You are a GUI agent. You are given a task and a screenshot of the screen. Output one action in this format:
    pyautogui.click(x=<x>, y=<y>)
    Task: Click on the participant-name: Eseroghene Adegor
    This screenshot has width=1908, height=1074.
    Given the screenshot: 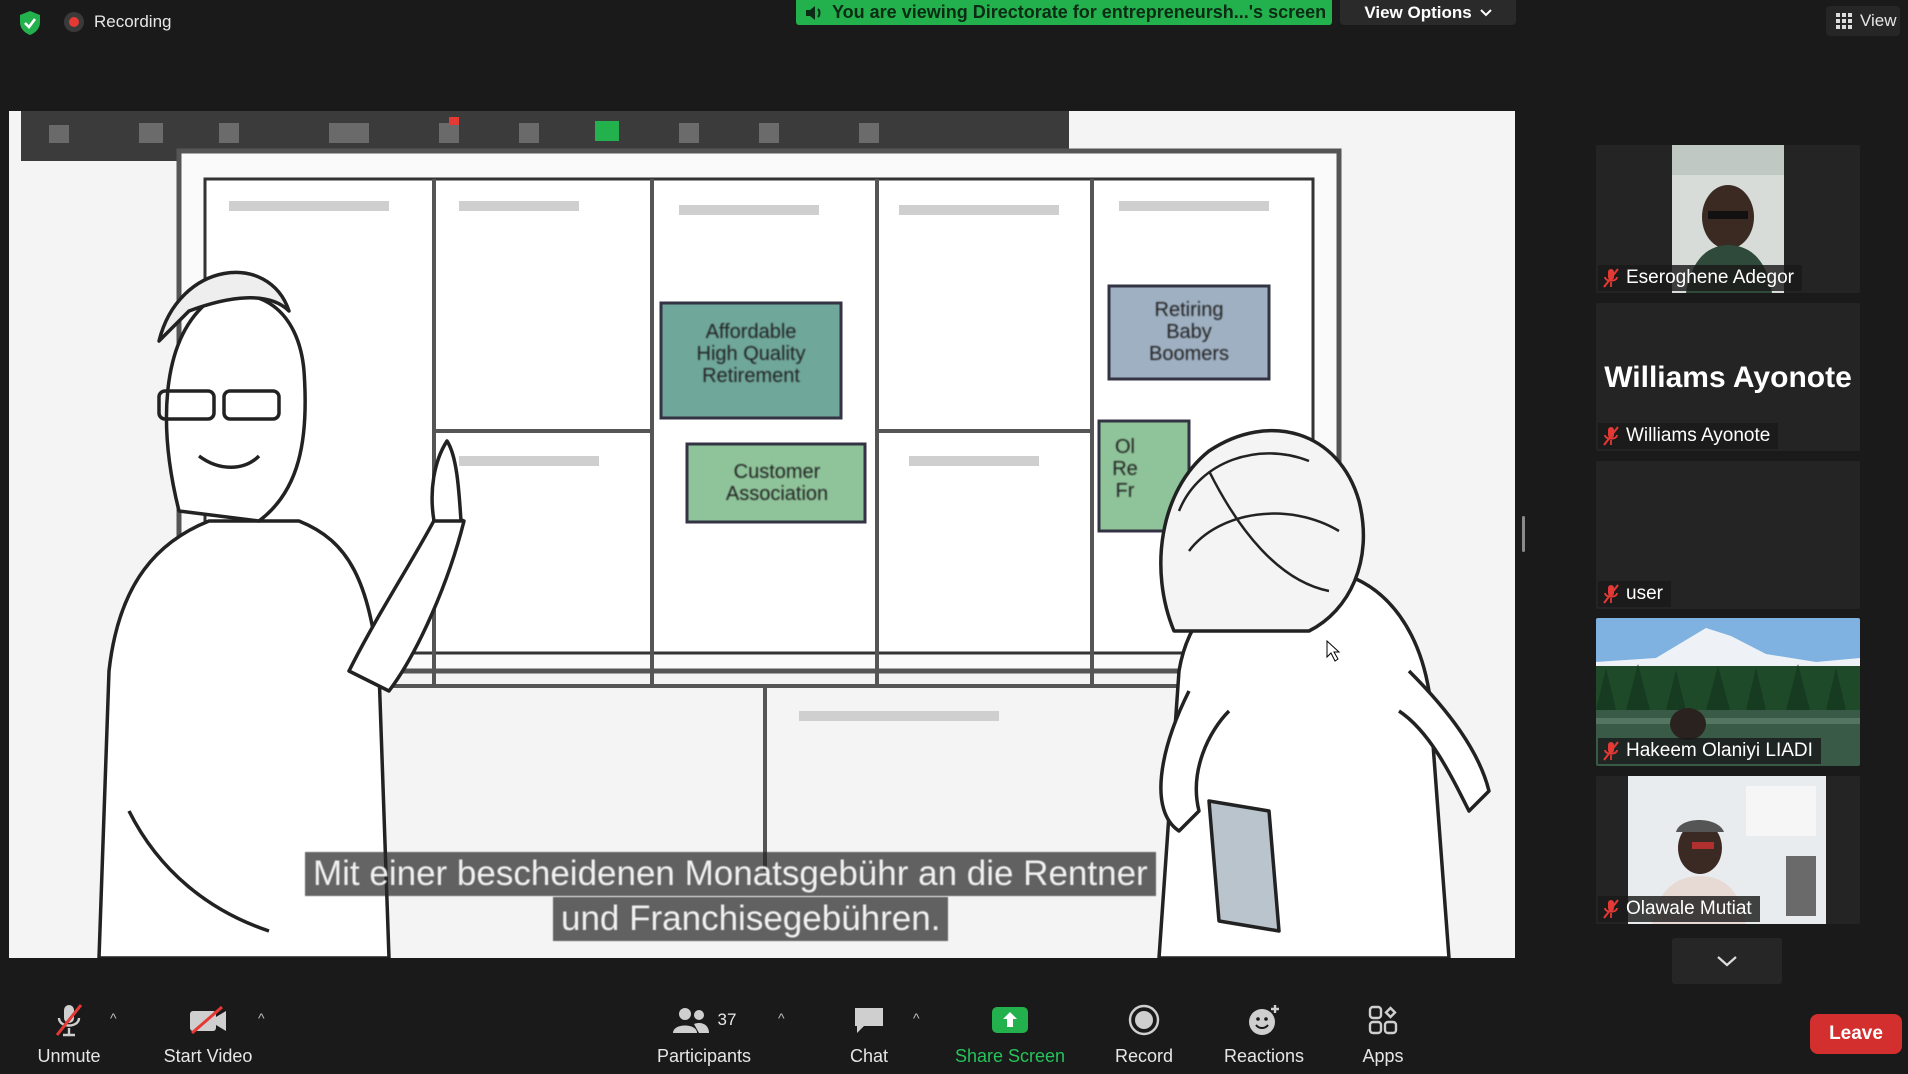 What is the action you would take?
    pyautogui.click(x=1710, y=277)
    